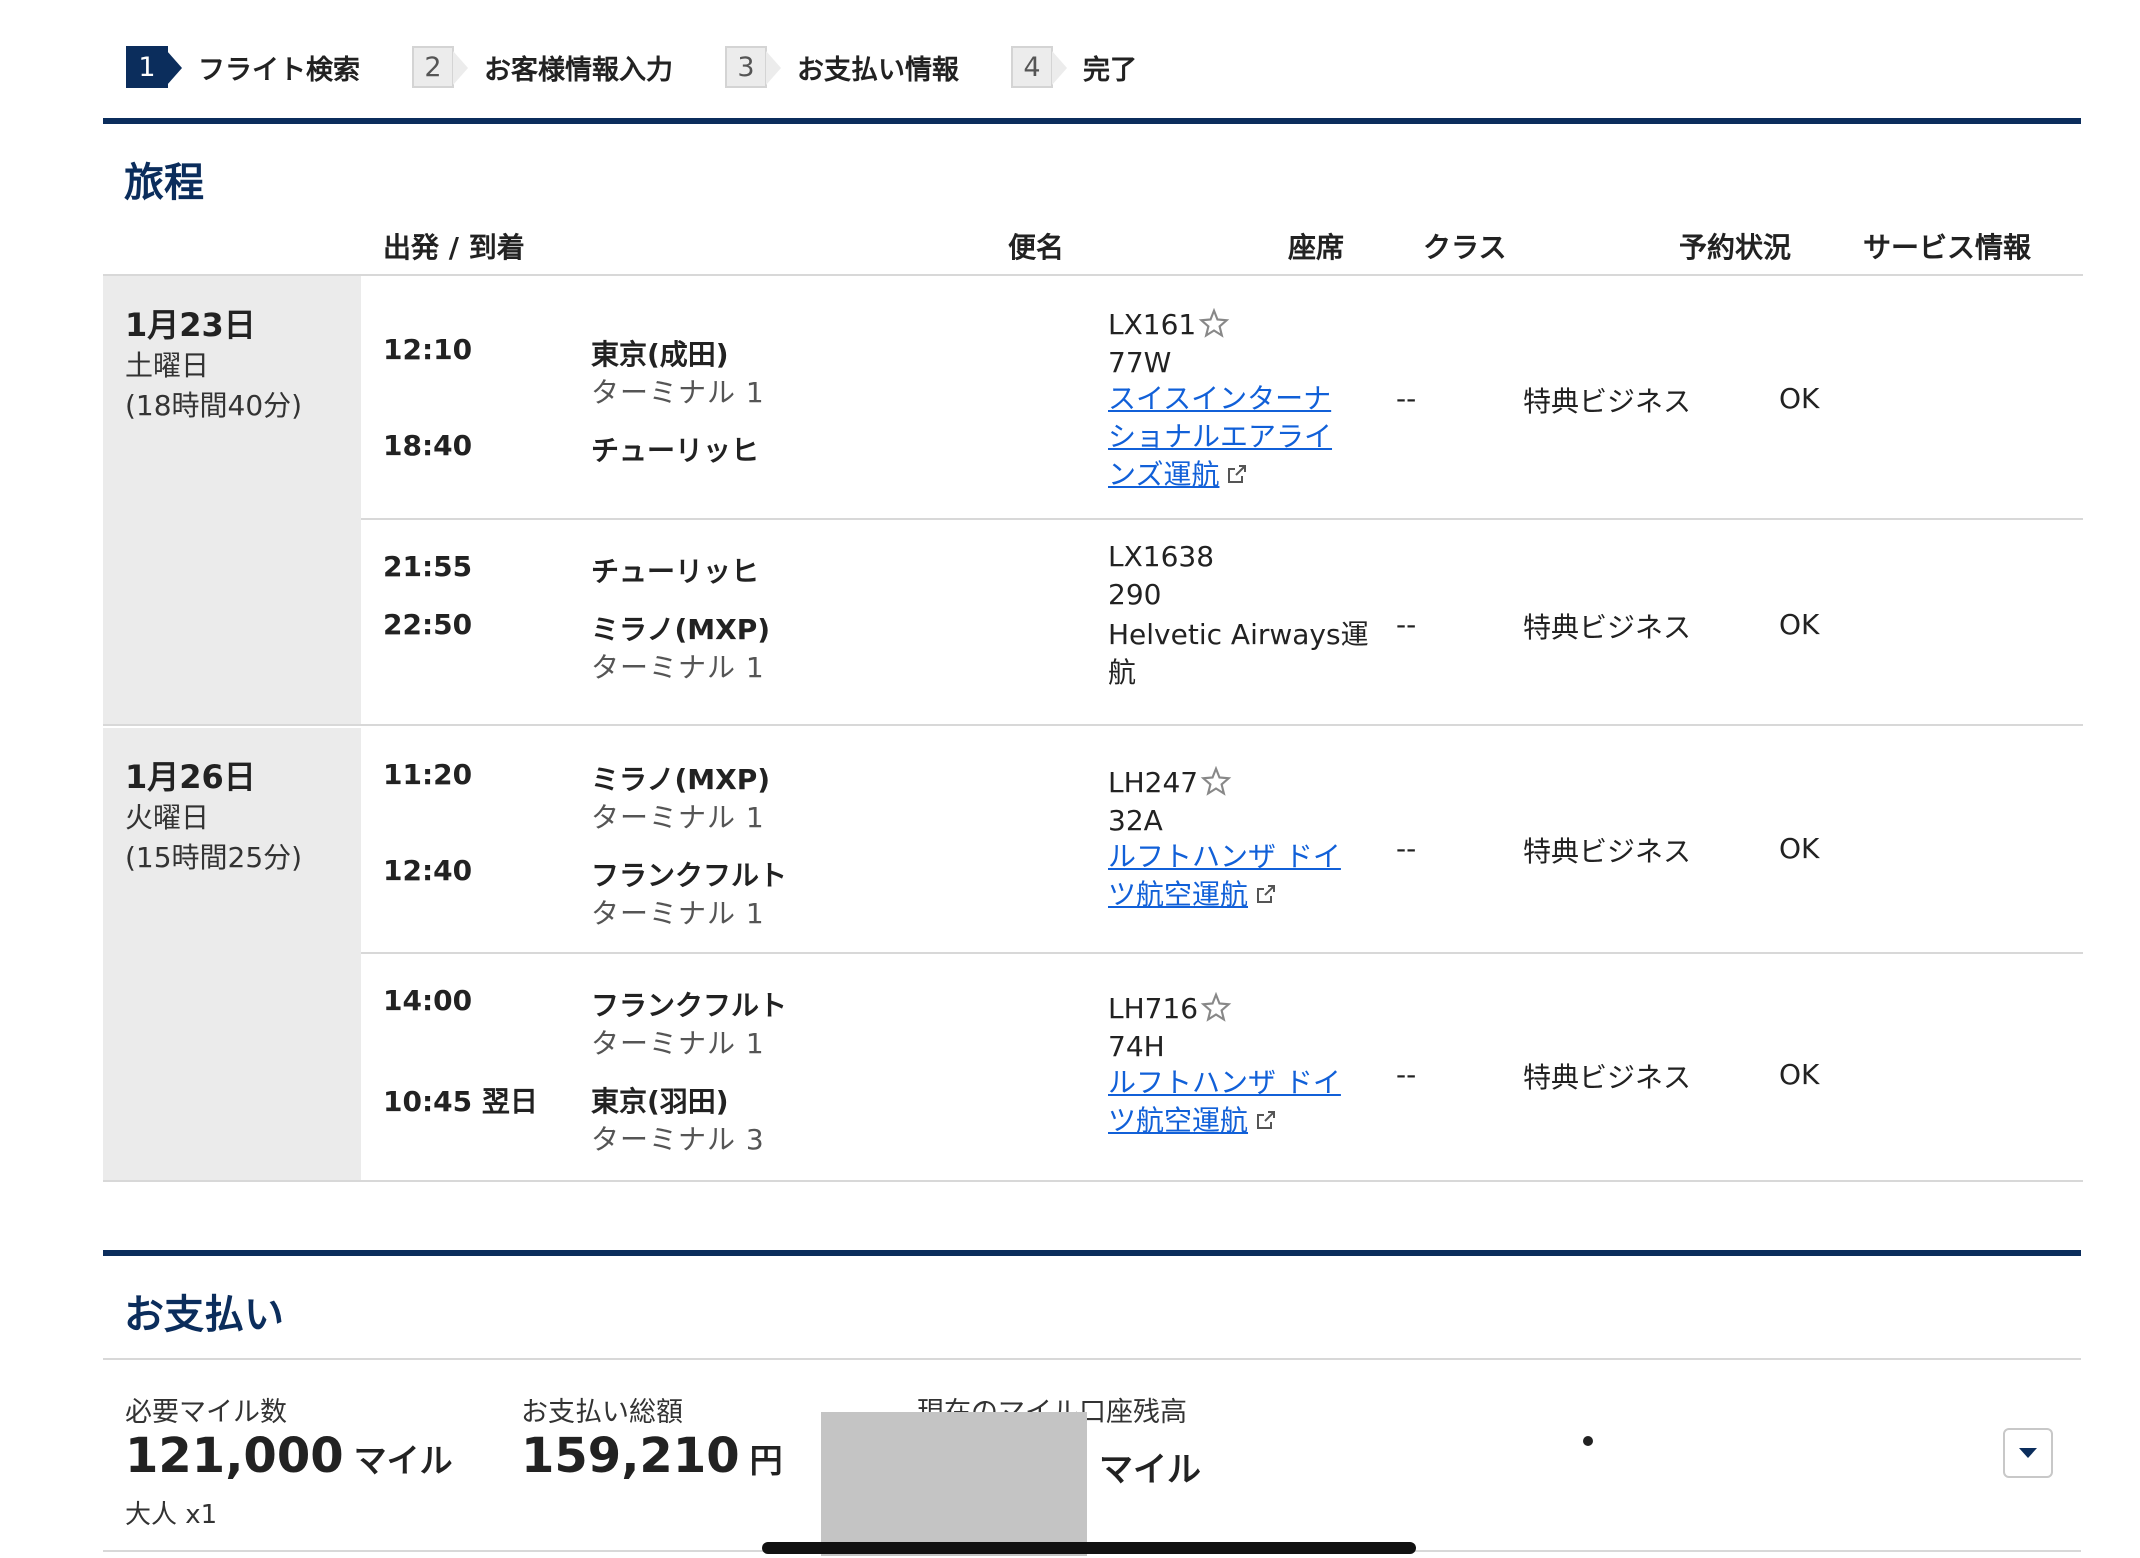  I want to click on day-duration: (15時間25分), so click(214, 857).